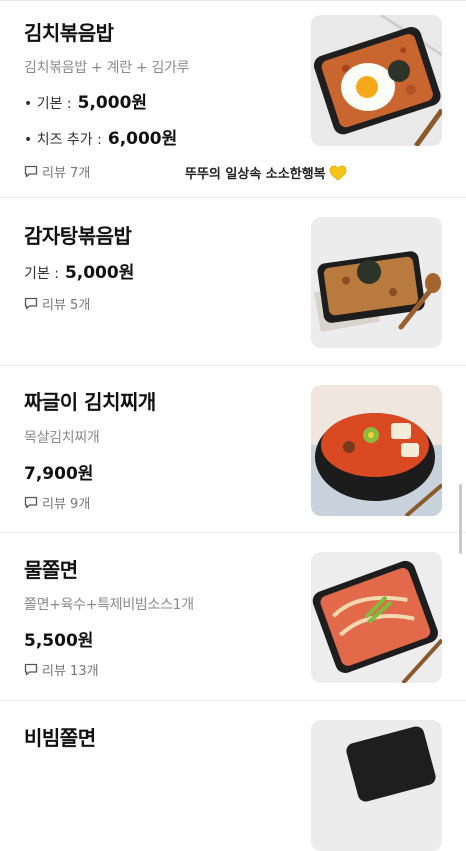 This screenshot has width=466, height=851. I want to click on price-option-cheese: • 치즈 추가 : 6,000원, so click(100, 136).